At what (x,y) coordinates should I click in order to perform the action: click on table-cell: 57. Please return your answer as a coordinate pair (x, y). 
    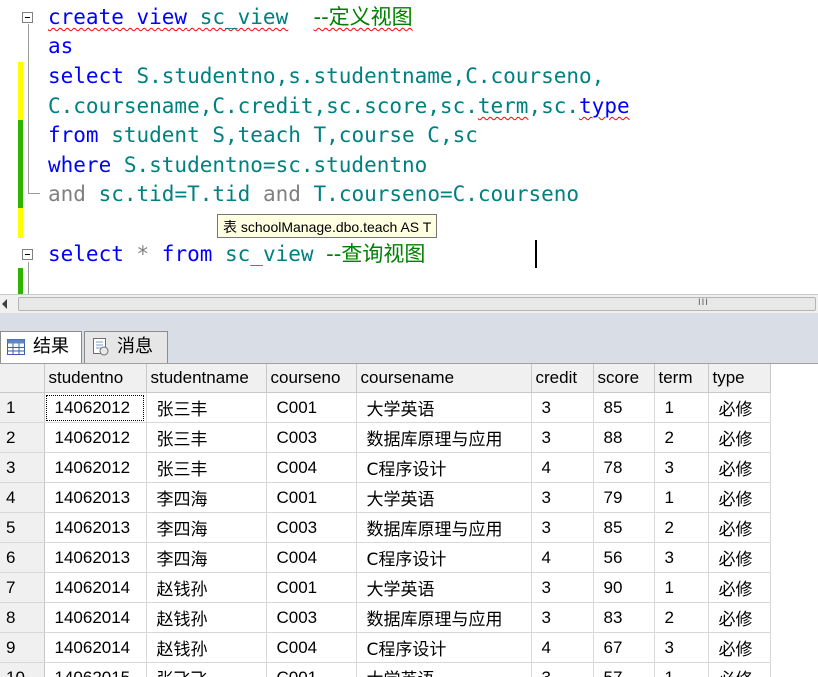
    Looking at the image, I should click on (624, 669).